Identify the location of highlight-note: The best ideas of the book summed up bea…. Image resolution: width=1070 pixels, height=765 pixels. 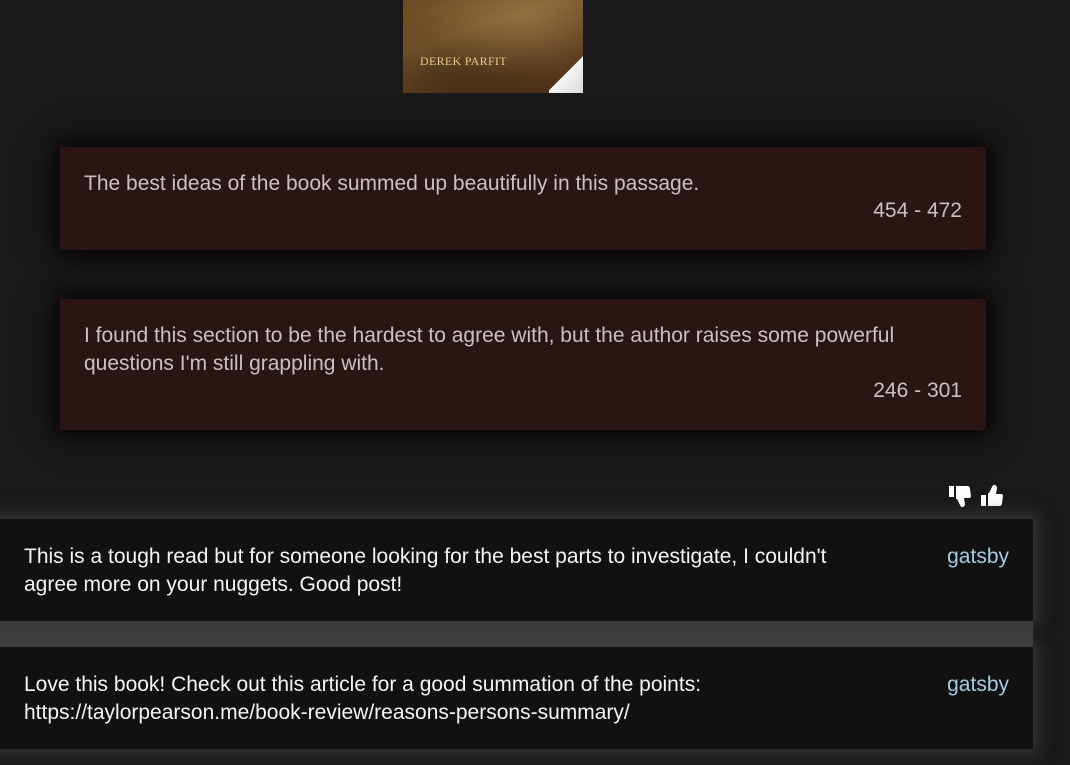
(523, 198).